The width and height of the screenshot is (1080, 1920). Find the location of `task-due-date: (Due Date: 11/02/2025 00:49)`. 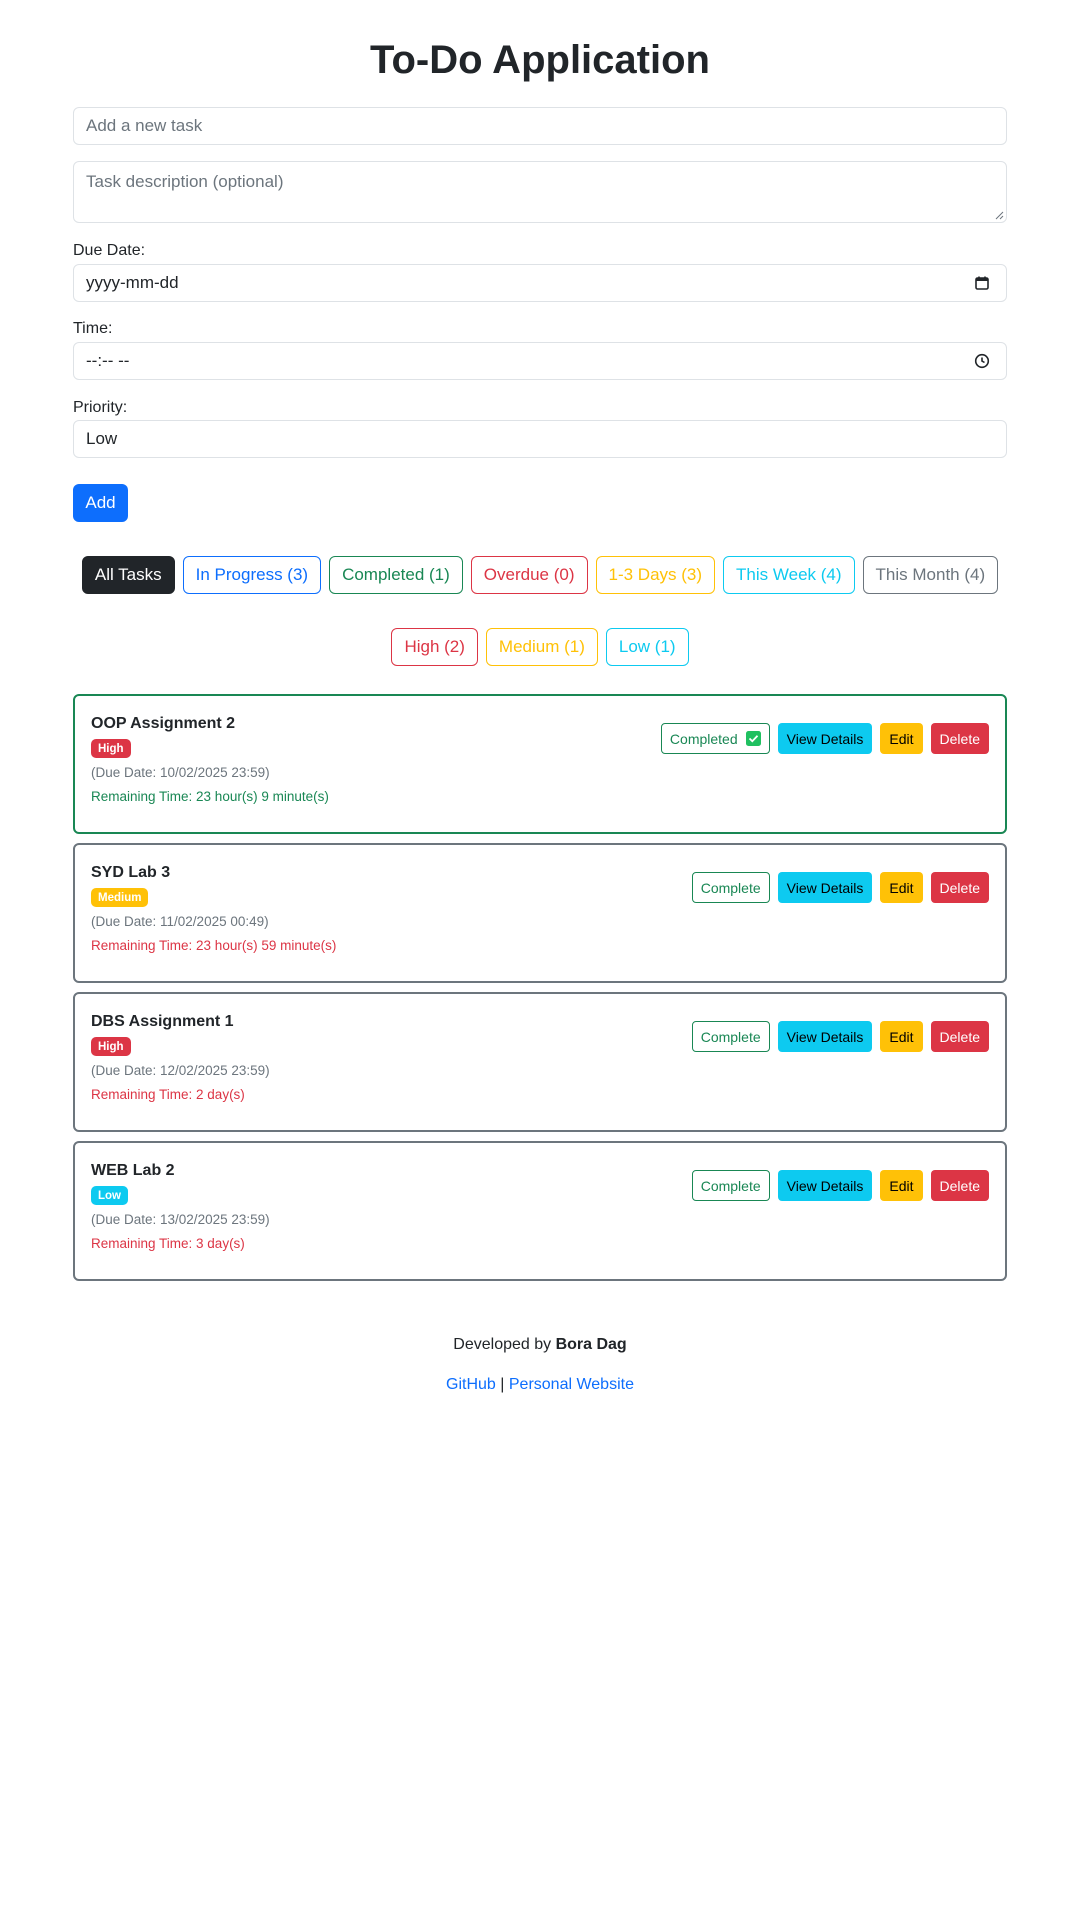

task-due-date: (Due Date: 11/02/2025 00:49) is located at coordinates (180, 921).